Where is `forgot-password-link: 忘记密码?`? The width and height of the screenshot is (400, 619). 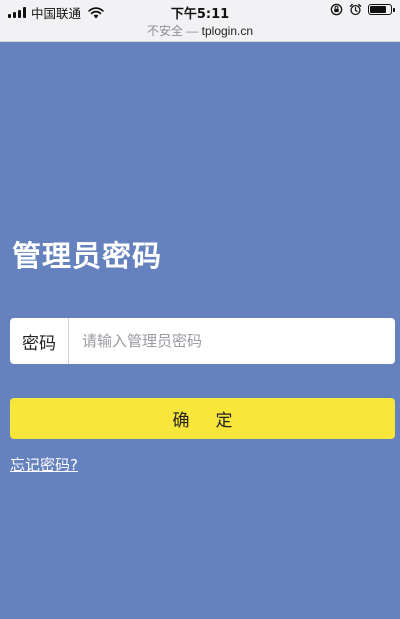
forgot-password-link: 忘记密码? is located at coordinates (44, 464).